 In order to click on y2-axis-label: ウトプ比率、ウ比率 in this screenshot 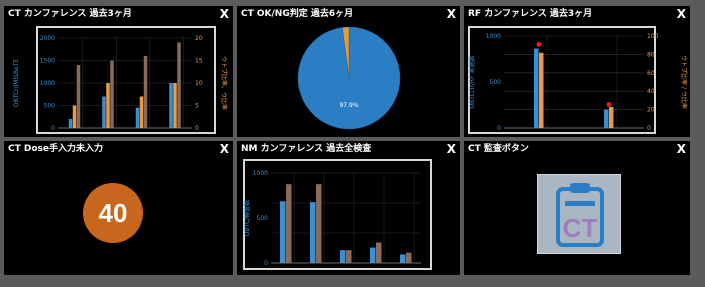, I will do `click(224, 83)`.